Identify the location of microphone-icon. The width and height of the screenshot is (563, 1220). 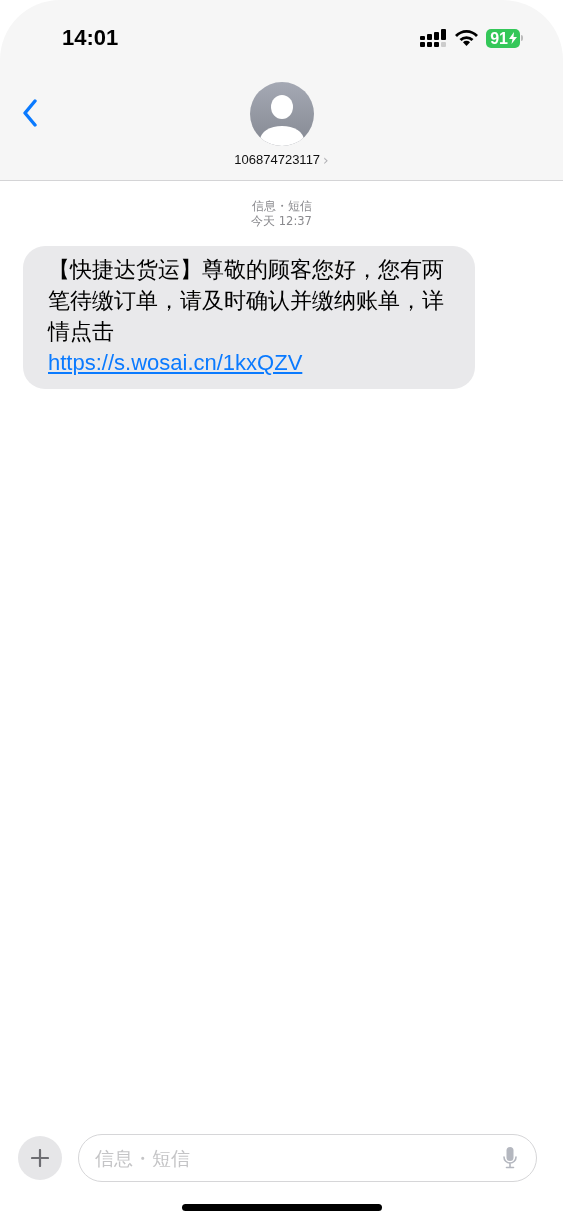
(510, 1158).